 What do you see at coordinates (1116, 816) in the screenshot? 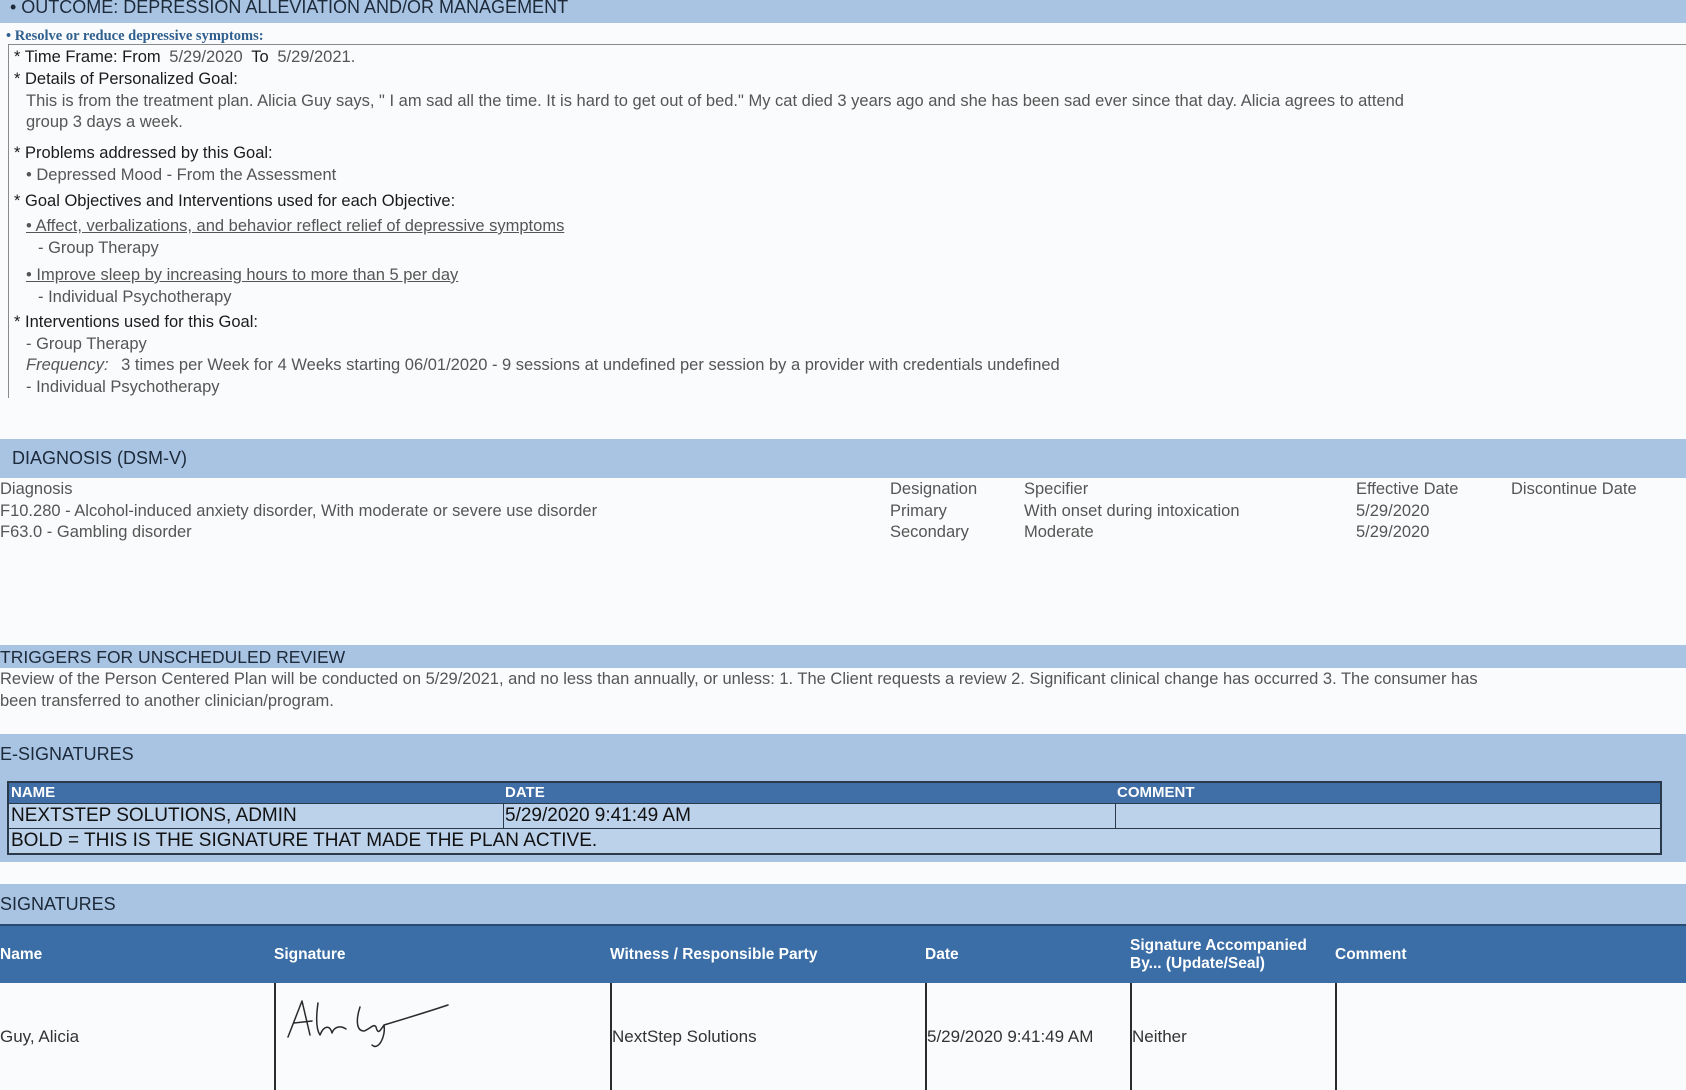
I see `esig-comment-cell` at bounding box center [1116, 816].